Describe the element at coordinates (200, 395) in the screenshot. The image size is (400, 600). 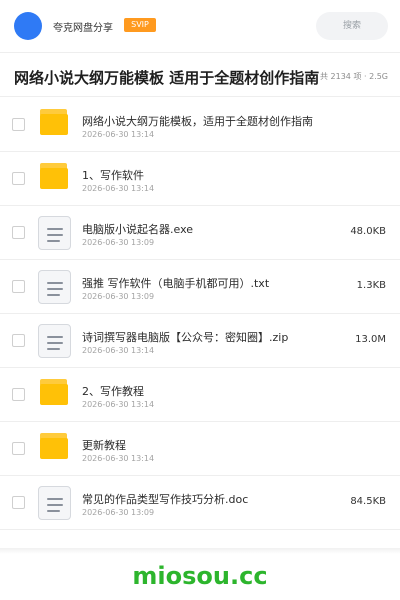
I see `file-row: 2、写作教程 2026-06-30 13:14` at that location.